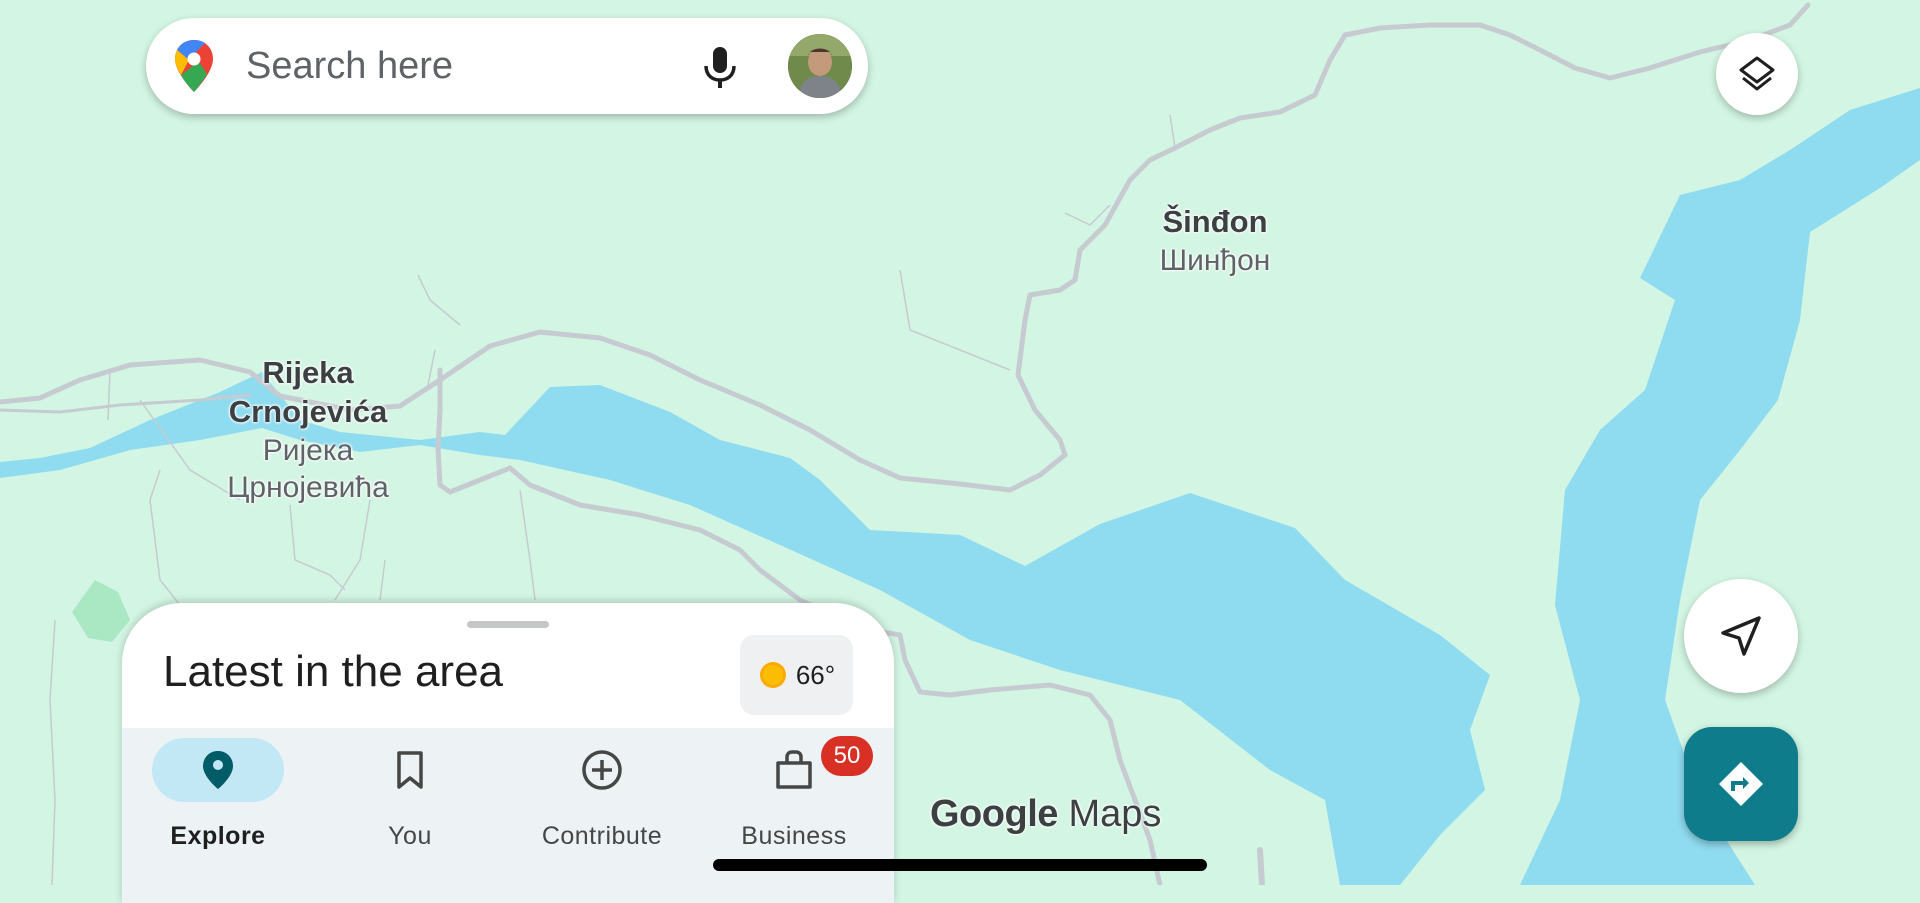  Describe the element at coordinates (1215, 260) in the screenshot. I see `place-label-cyrillic: Шинђон` at that location.